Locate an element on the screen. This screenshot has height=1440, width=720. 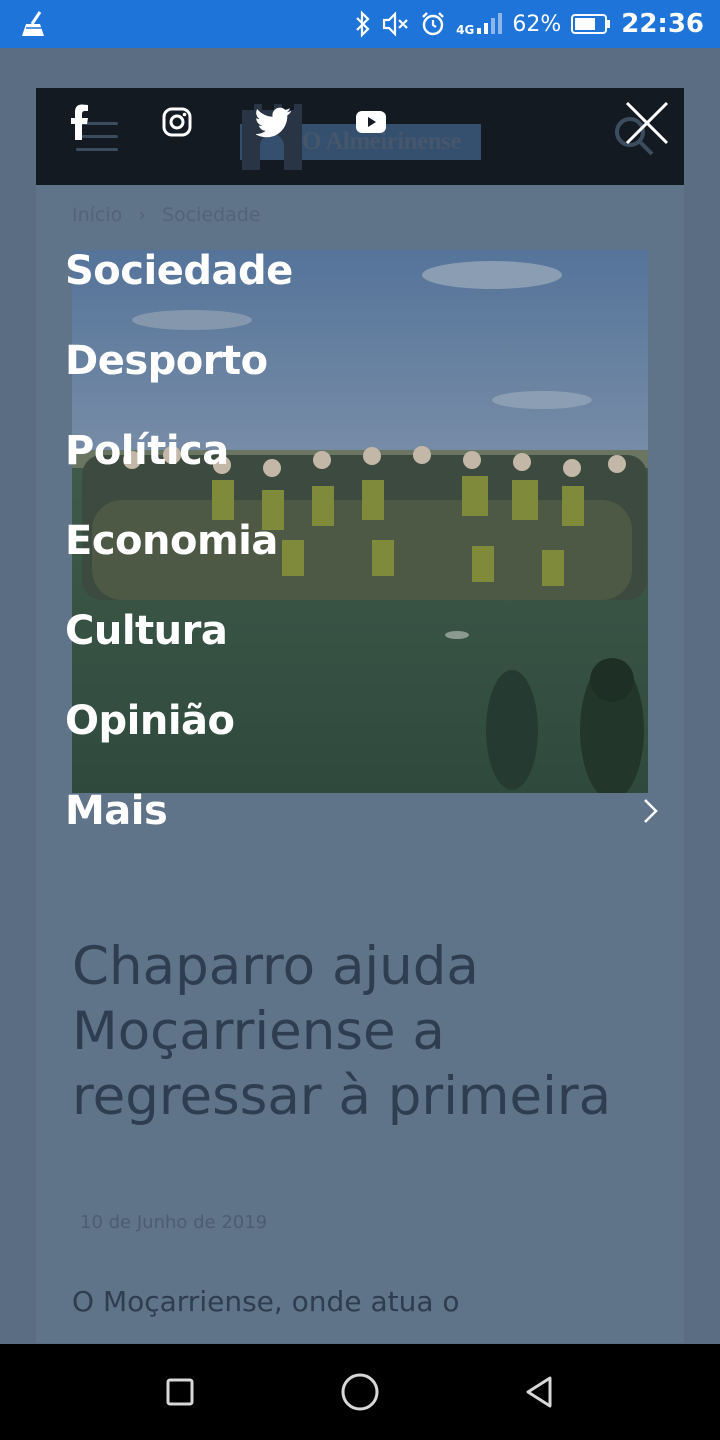
status-bar: 4G 62% 22:36 is located at coordinates (360, 24).